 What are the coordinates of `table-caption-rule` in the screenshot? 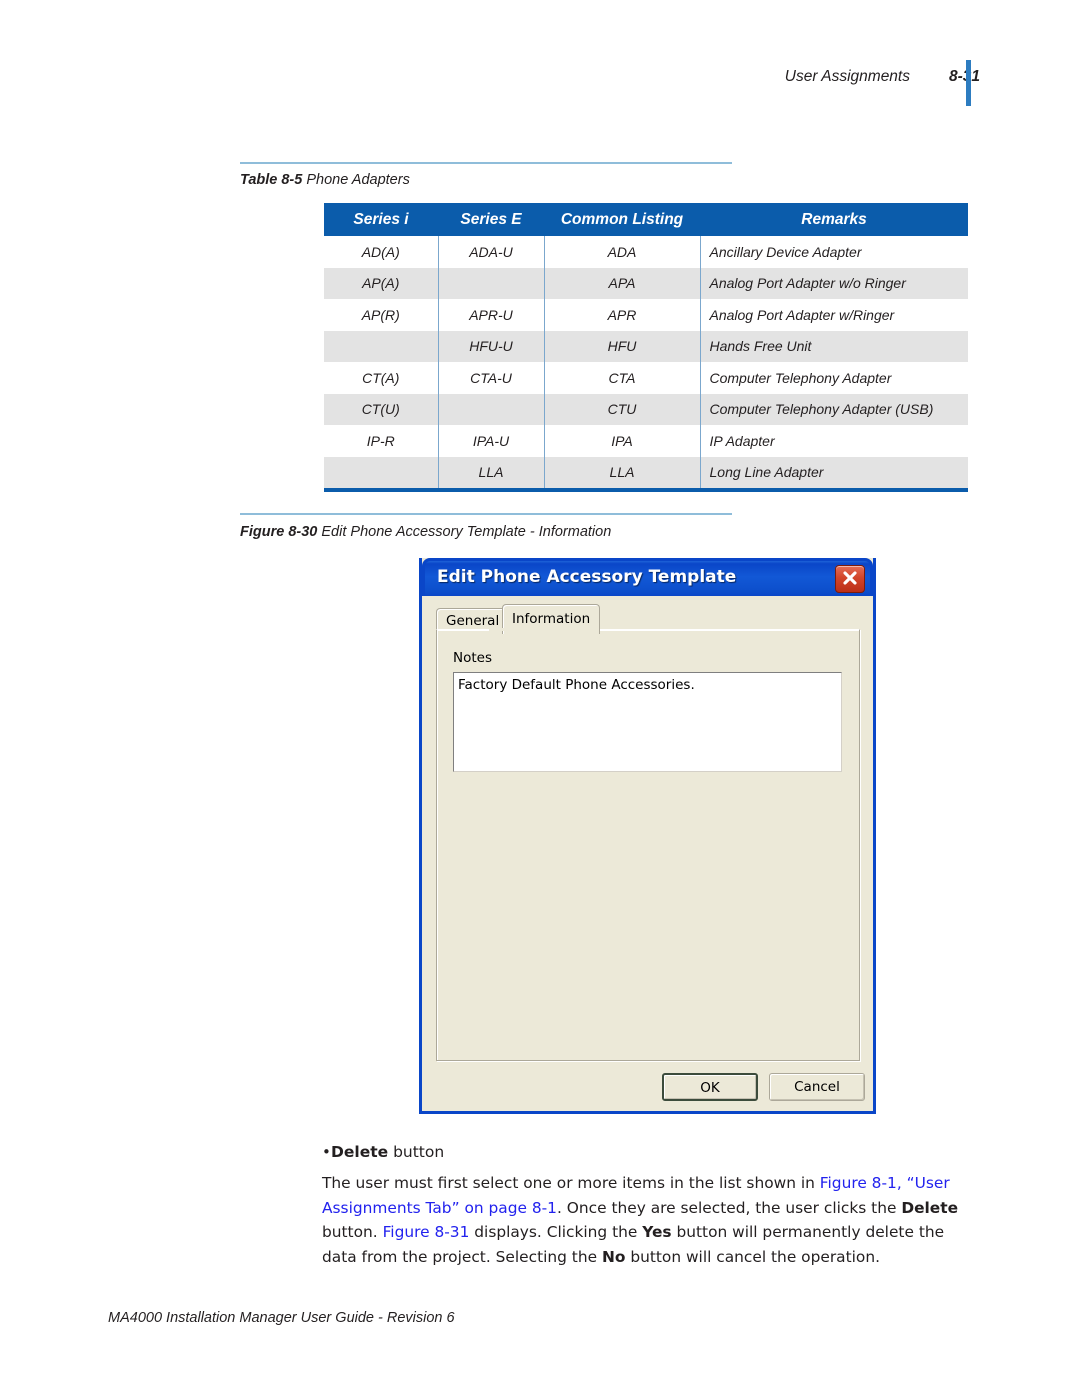 It's located at (486, 163).